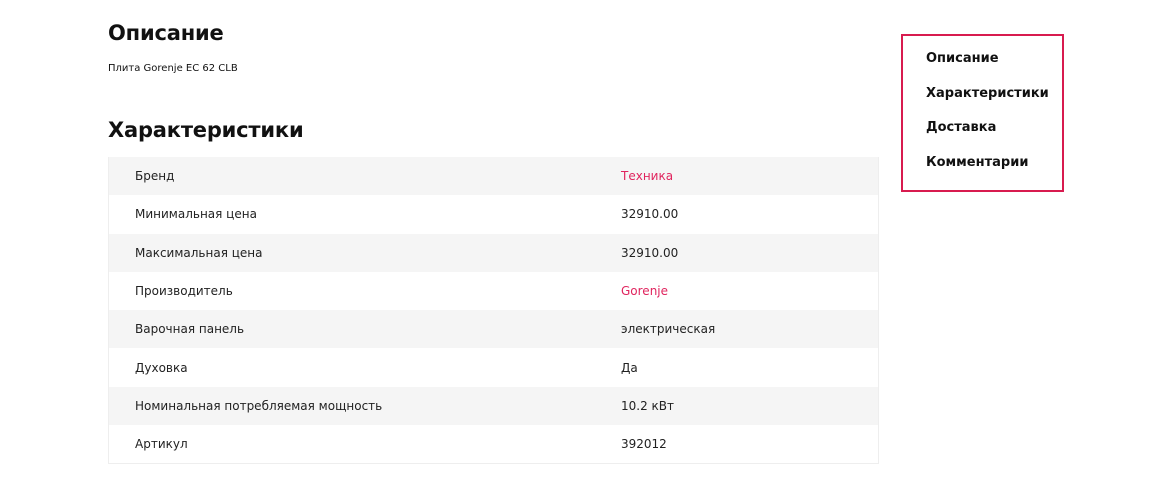 The image size is (1170, 487). Describe the element at coordinates (648, 405) in the screenshot. I see `spec-value: 10.2 кВт` at that location.